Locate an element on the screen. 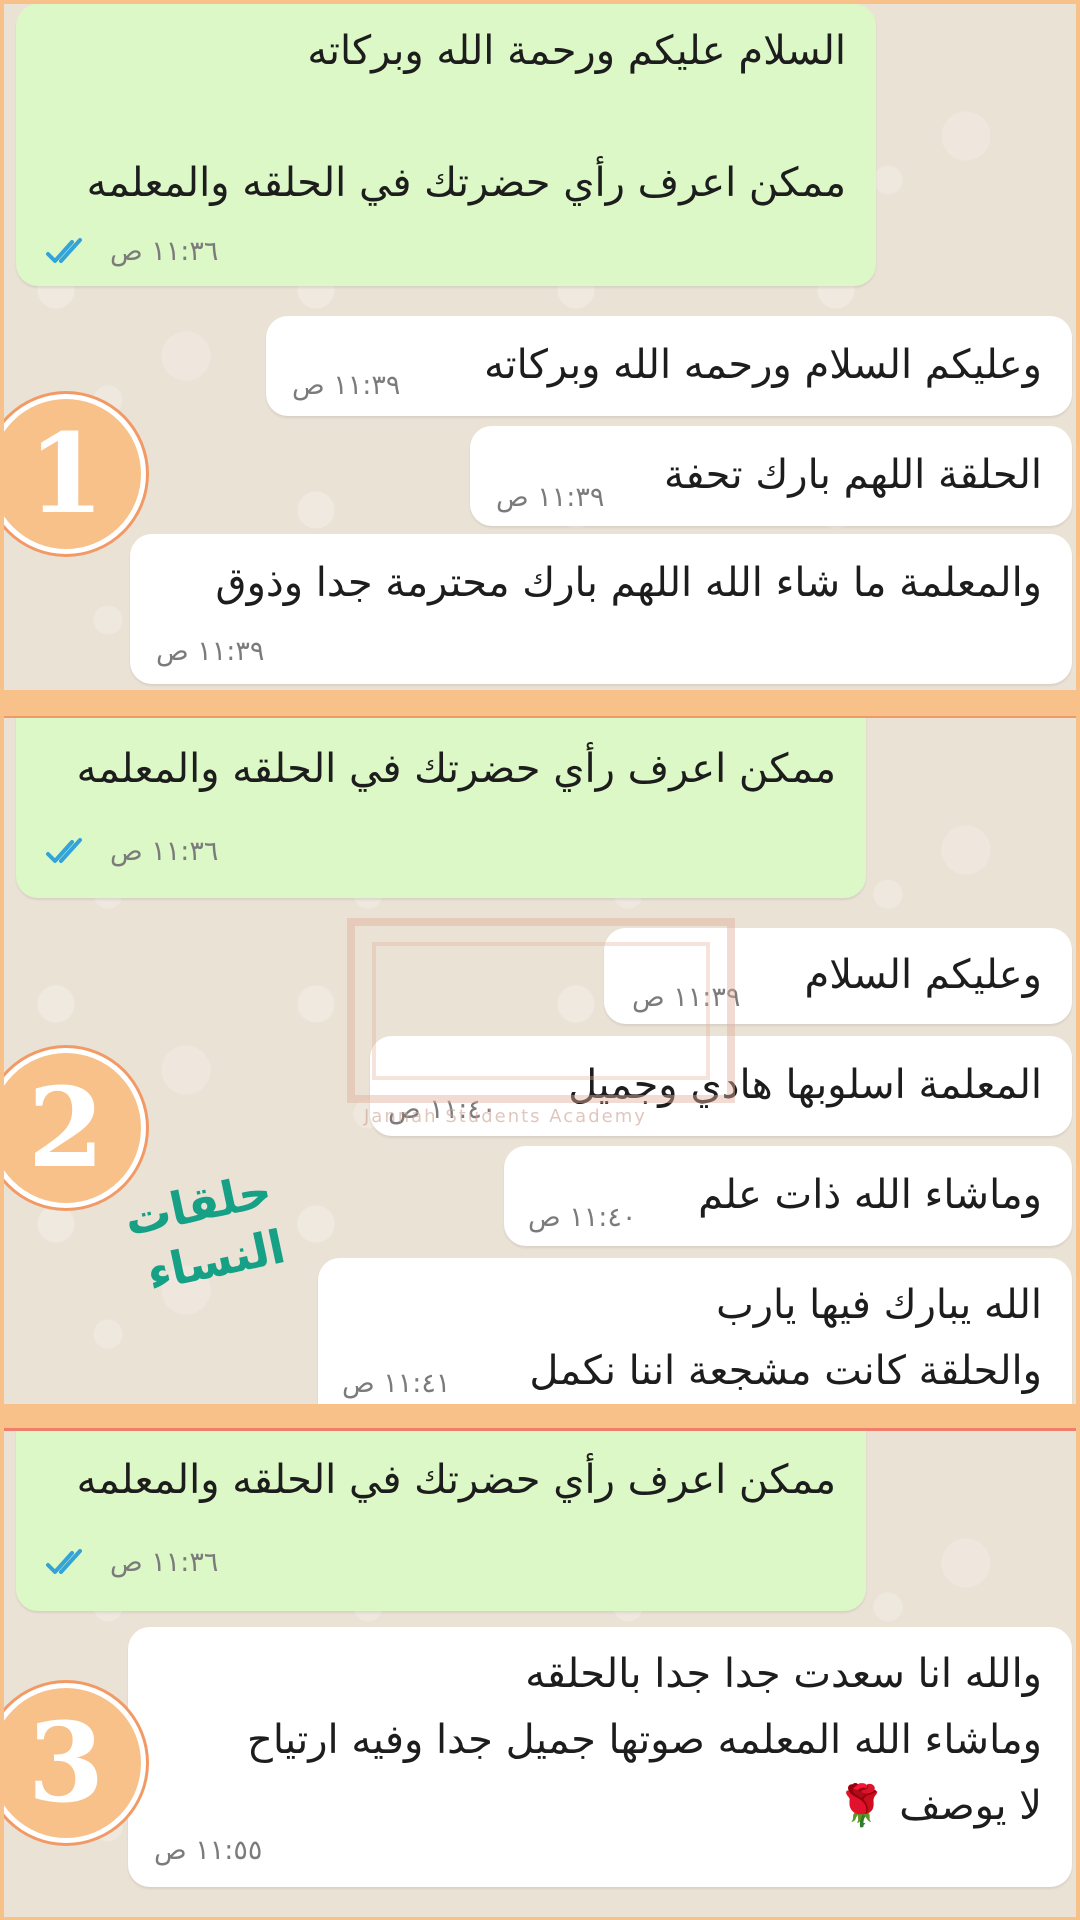 Image resolution: width=1080 pixels, height=1920 pixels. message-bubble-incoming: وعليكم السلام ١١:٣٩ ص is located at coordinates (838, 976).